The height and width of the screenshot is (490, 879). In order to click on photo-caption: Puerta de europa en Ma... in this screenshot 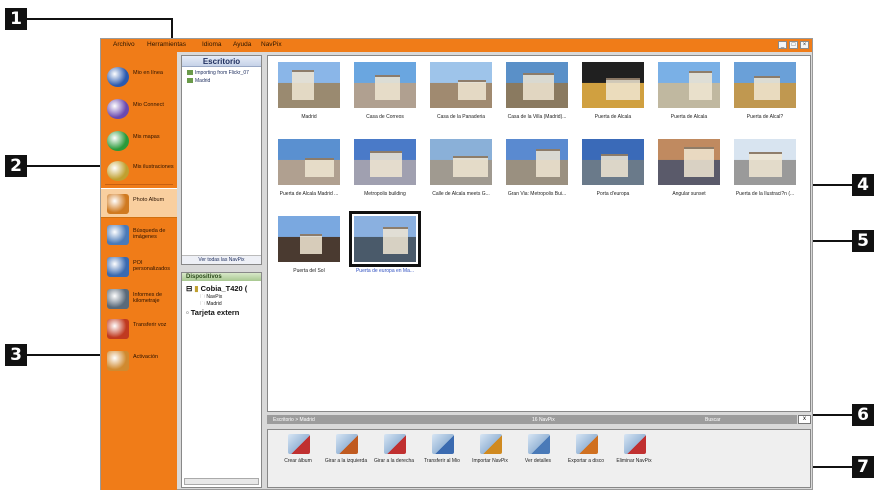, I will do `click(385, 271)`.